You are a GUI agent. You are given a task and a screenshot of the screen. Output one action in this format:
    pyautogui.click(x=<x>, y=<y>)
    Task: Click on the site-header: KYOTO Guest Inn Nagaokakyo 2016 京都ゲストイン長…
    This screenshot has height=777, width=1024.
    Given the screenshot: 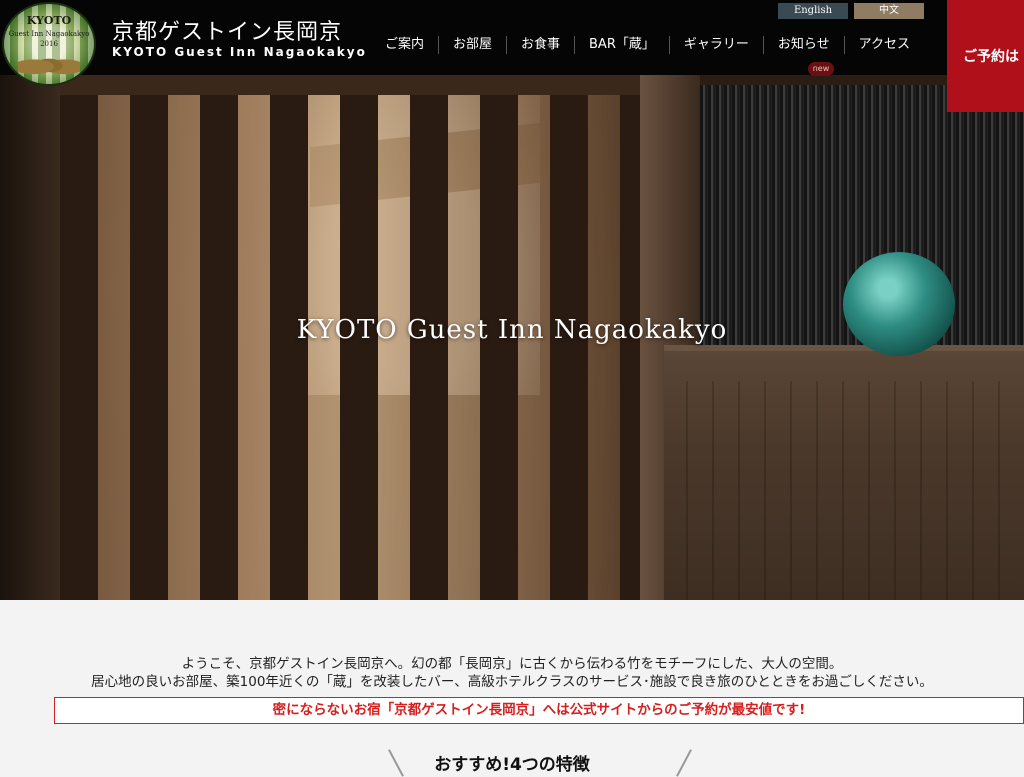 What is the action you would take?
    pyautogui.click(x=512, y=43)
    